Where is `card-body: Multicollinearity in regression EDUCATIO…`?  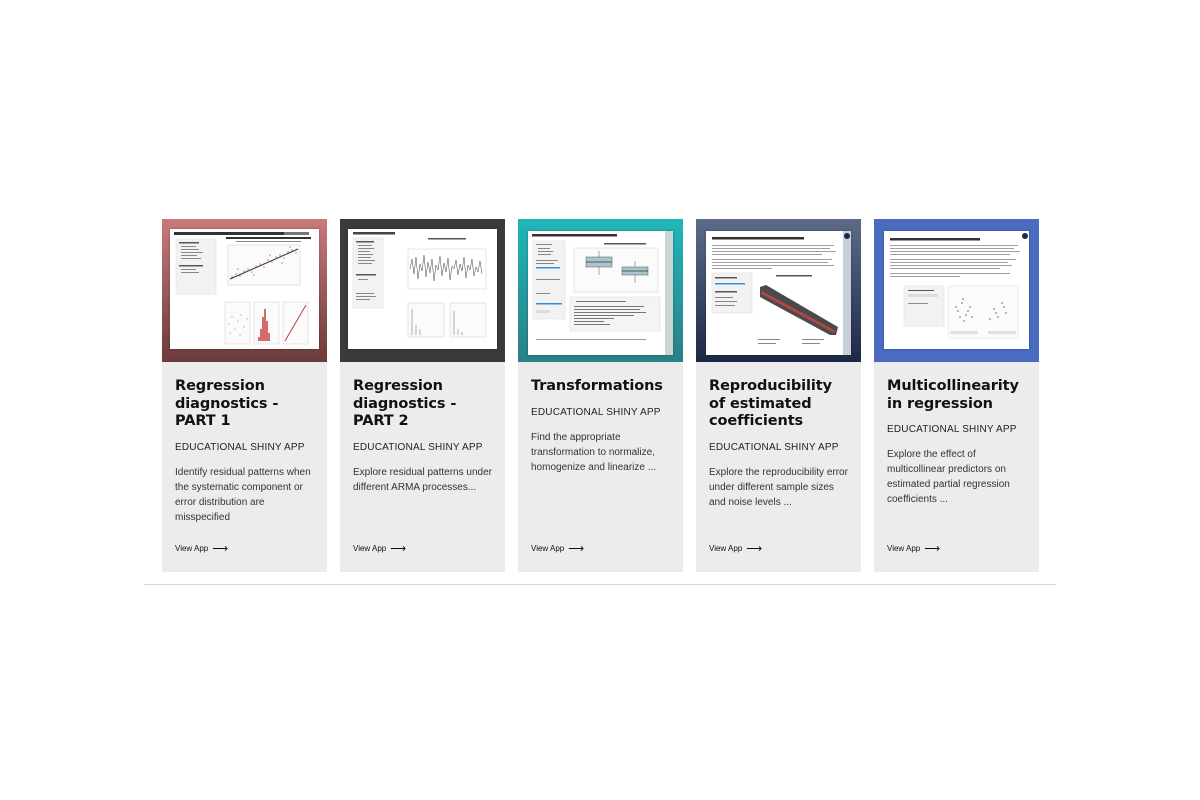
card-body: Multicollinearity in regression EDUCATIO… is located at coordinates (956, 455).